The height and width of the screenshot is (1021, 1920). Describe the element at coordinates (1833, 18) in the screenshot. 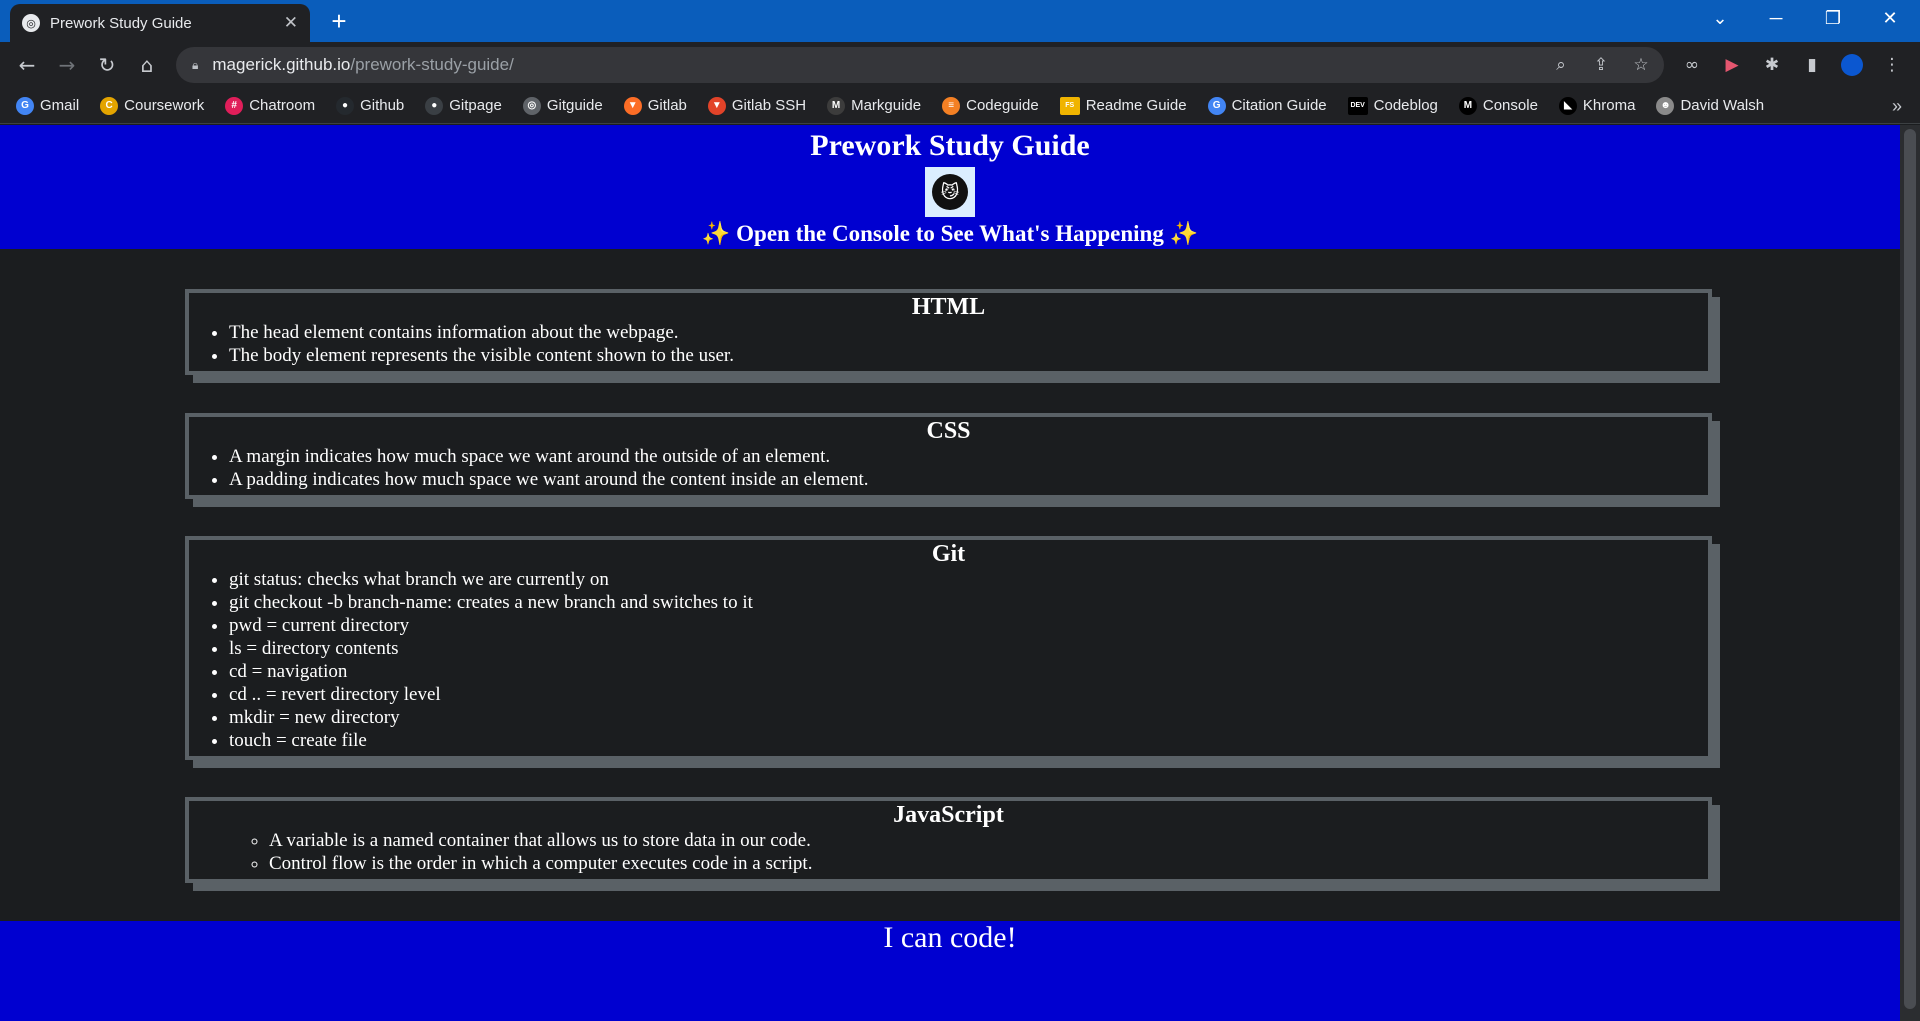

I see `restore-button: ❐` at that location.